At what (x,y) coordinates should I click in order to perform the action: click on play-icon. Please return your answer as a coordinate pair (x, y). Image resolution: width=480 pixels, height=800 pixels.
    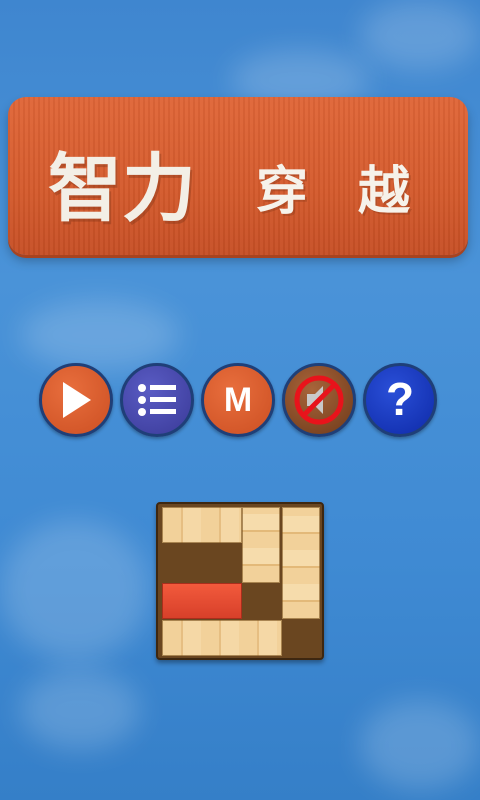
    Looking at the image, I should click on (77, 400).